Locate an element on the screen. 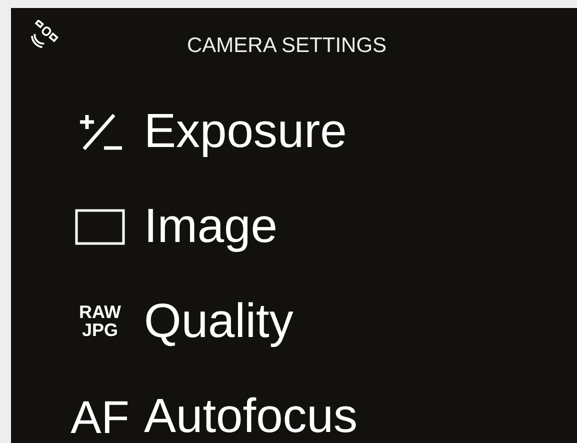 This screenshot has width=577, height=443. screen-title: CAMERA SETTINGS is located at coordinates (287, 46).